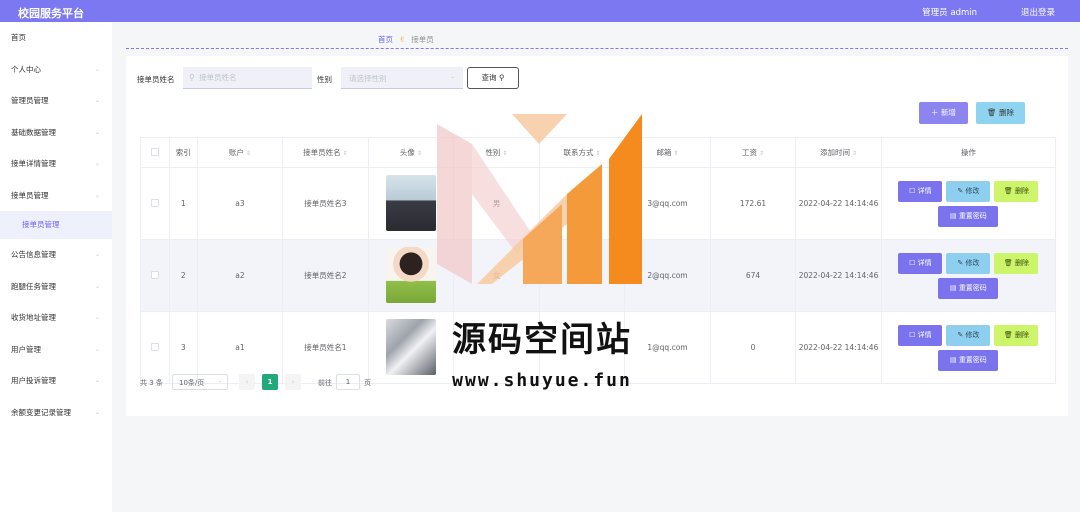 This screenshot has width=1080, height=512. I want to click on column-header: 联系方式 ⇕, so click(582, 152).